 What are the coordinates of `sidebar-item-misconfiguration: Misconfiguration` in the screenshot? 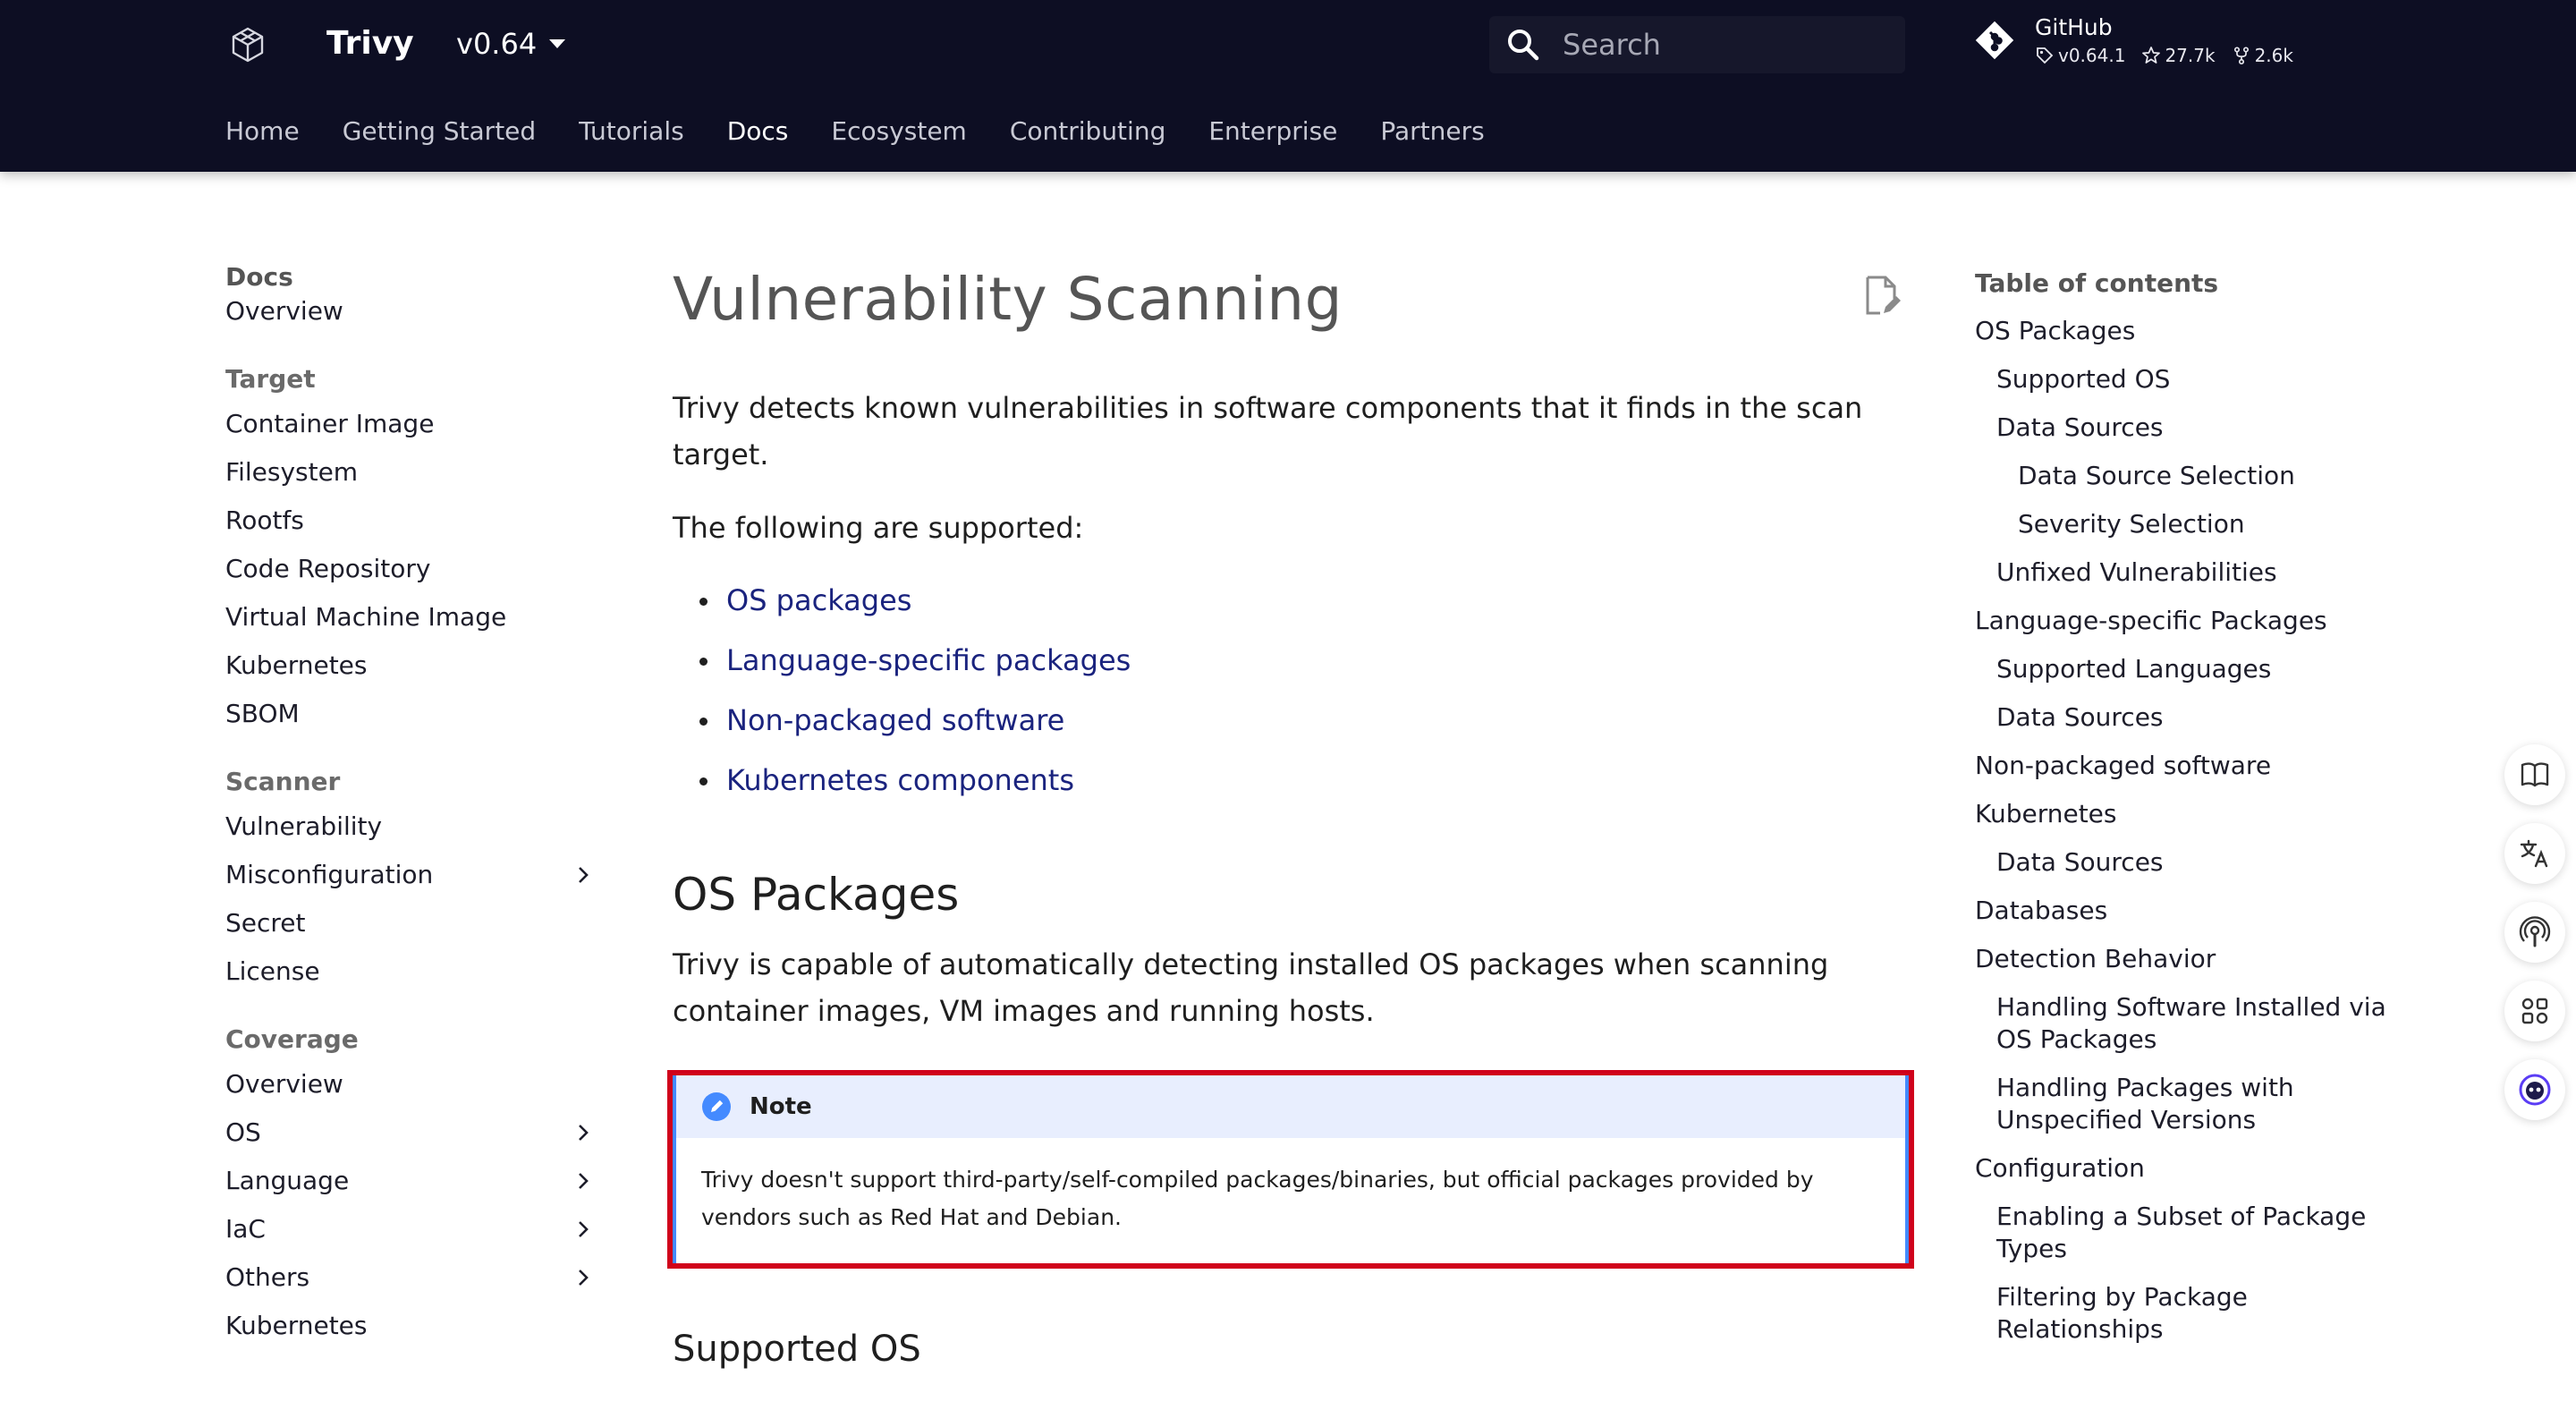 It's located at (413, 876).